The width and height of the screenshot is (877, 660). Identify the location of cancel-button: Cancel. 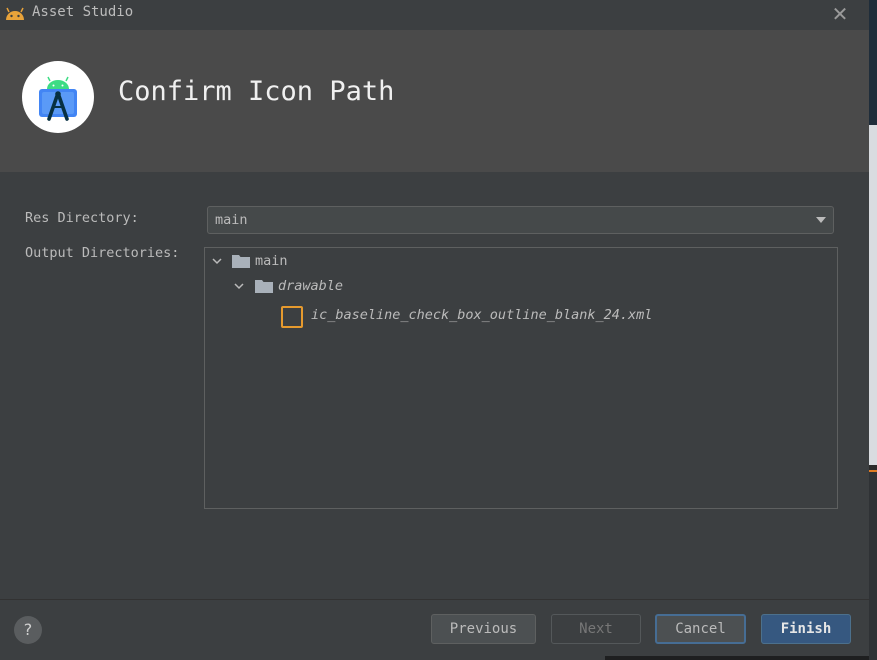
(700, 629).